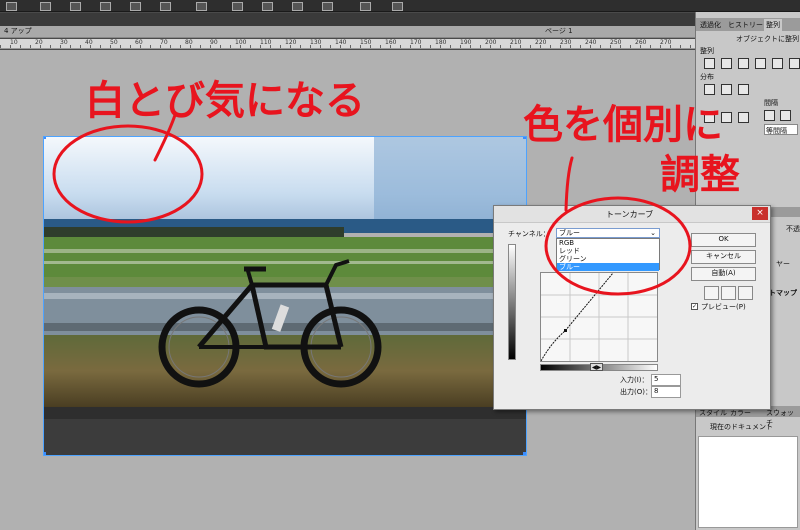 Image resolution: width=800 pixels, height=530 pixels. I want to click on annotation-circle-channel, so click(618, 246).